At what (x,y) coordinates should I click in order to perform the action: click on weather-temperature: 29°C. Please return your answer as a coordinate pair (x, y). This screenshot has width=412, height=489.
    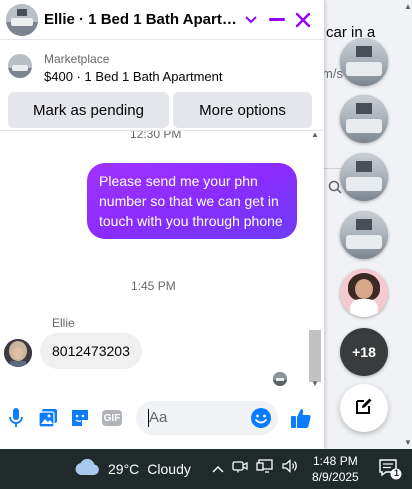
    Looking at the image, I should click on (124, 468).